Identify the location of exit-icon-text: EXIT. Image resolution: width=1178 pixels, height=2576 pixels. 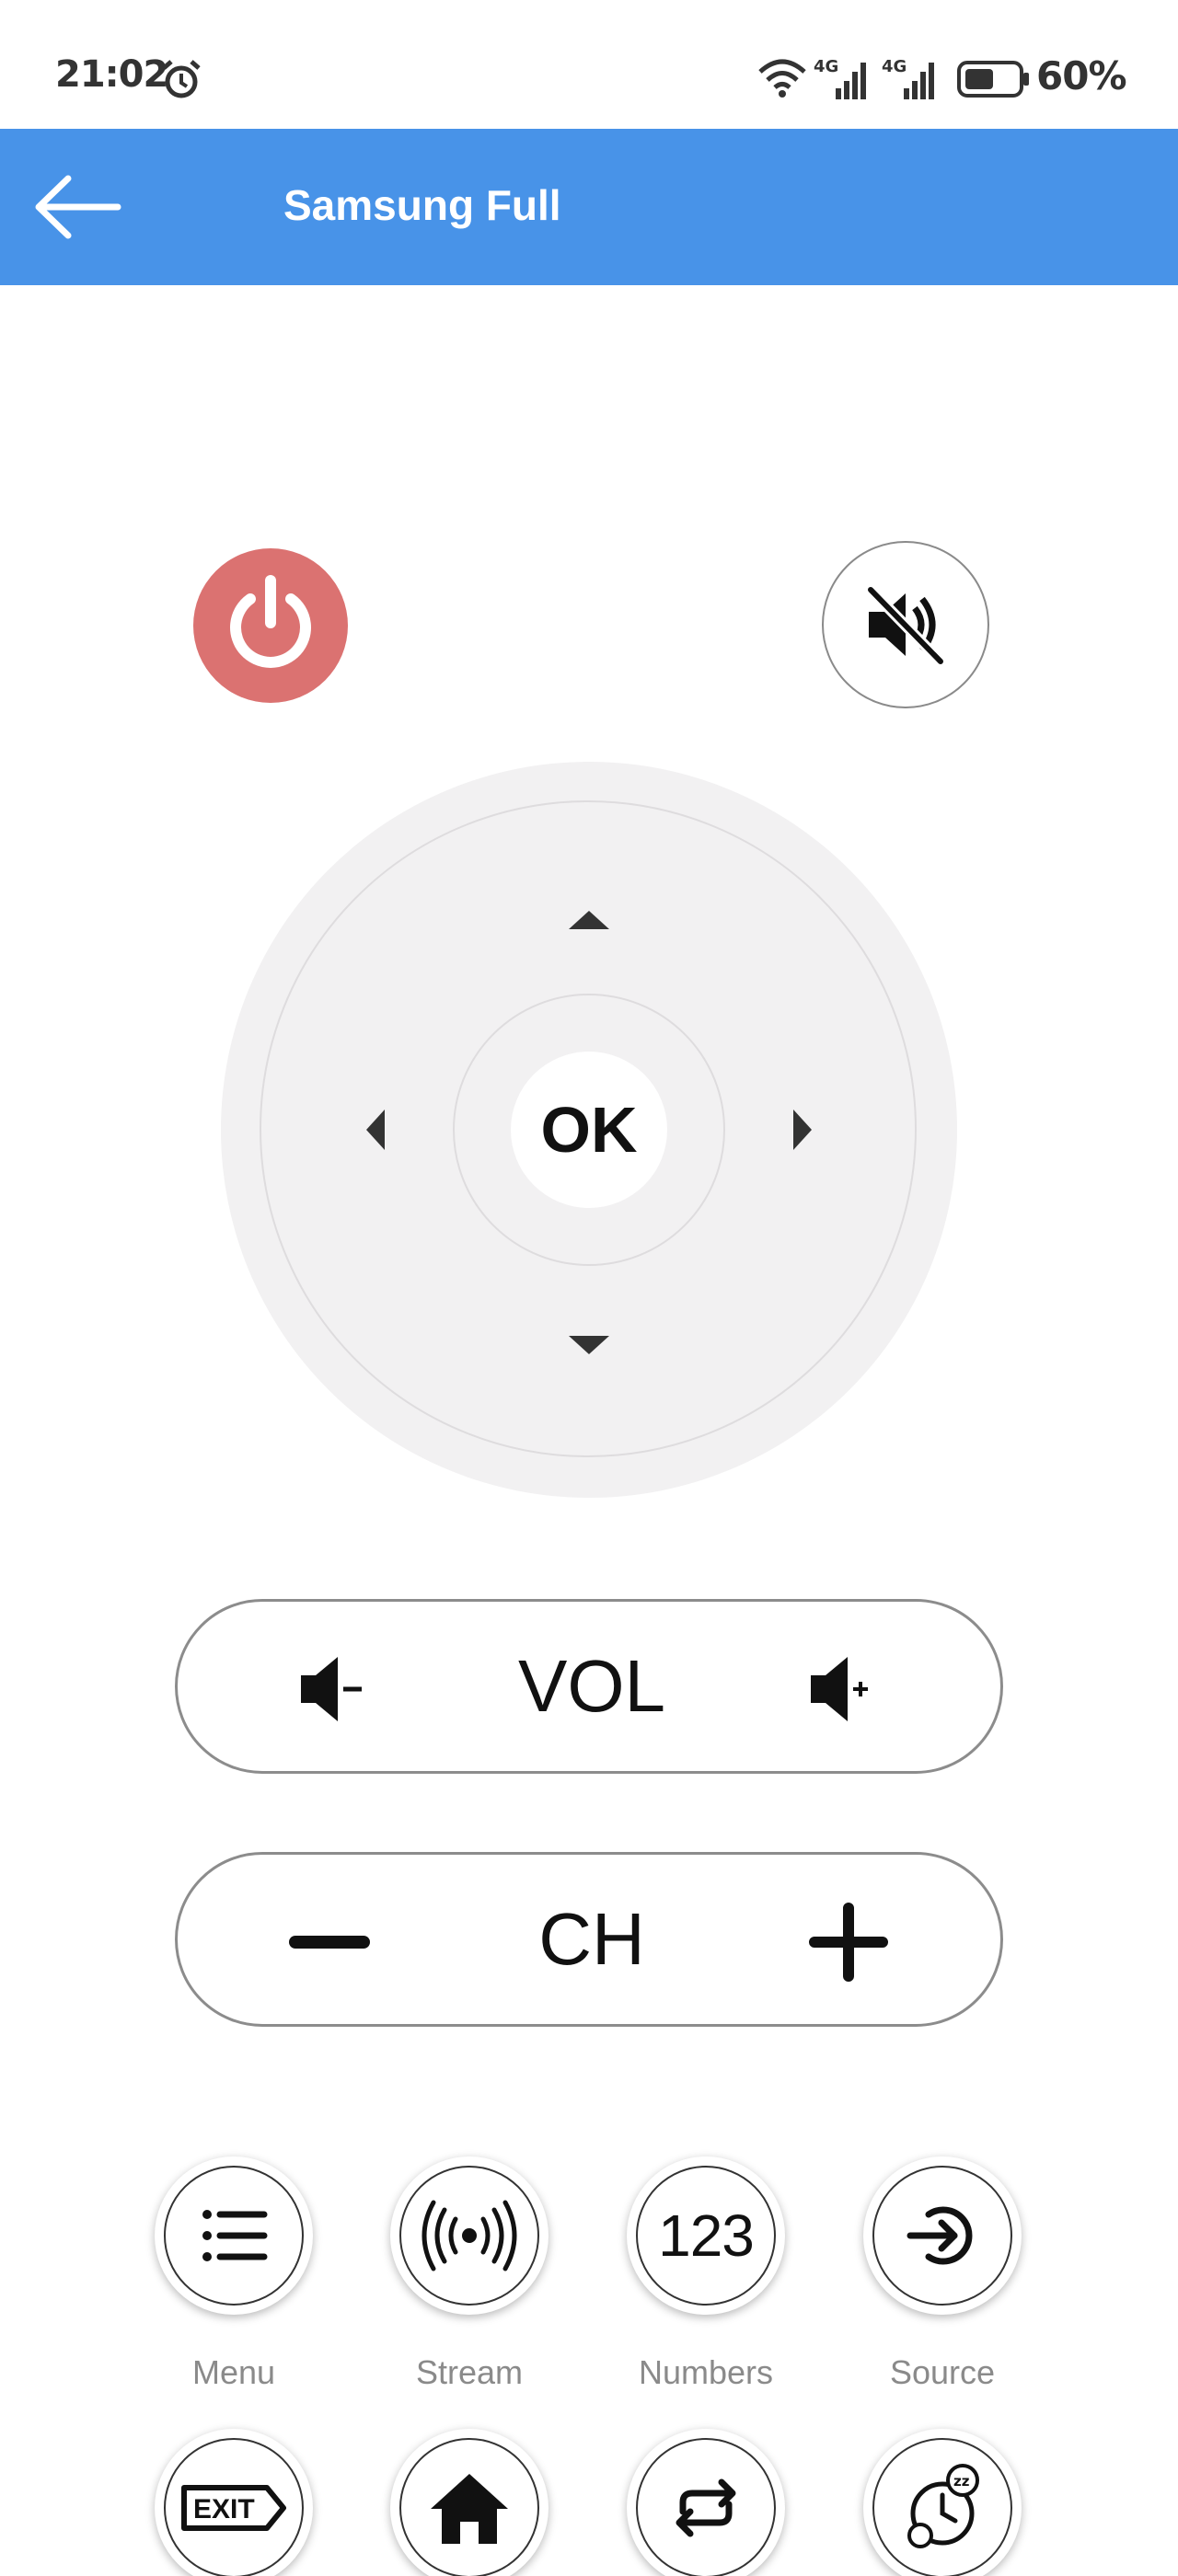
(224, 2509).